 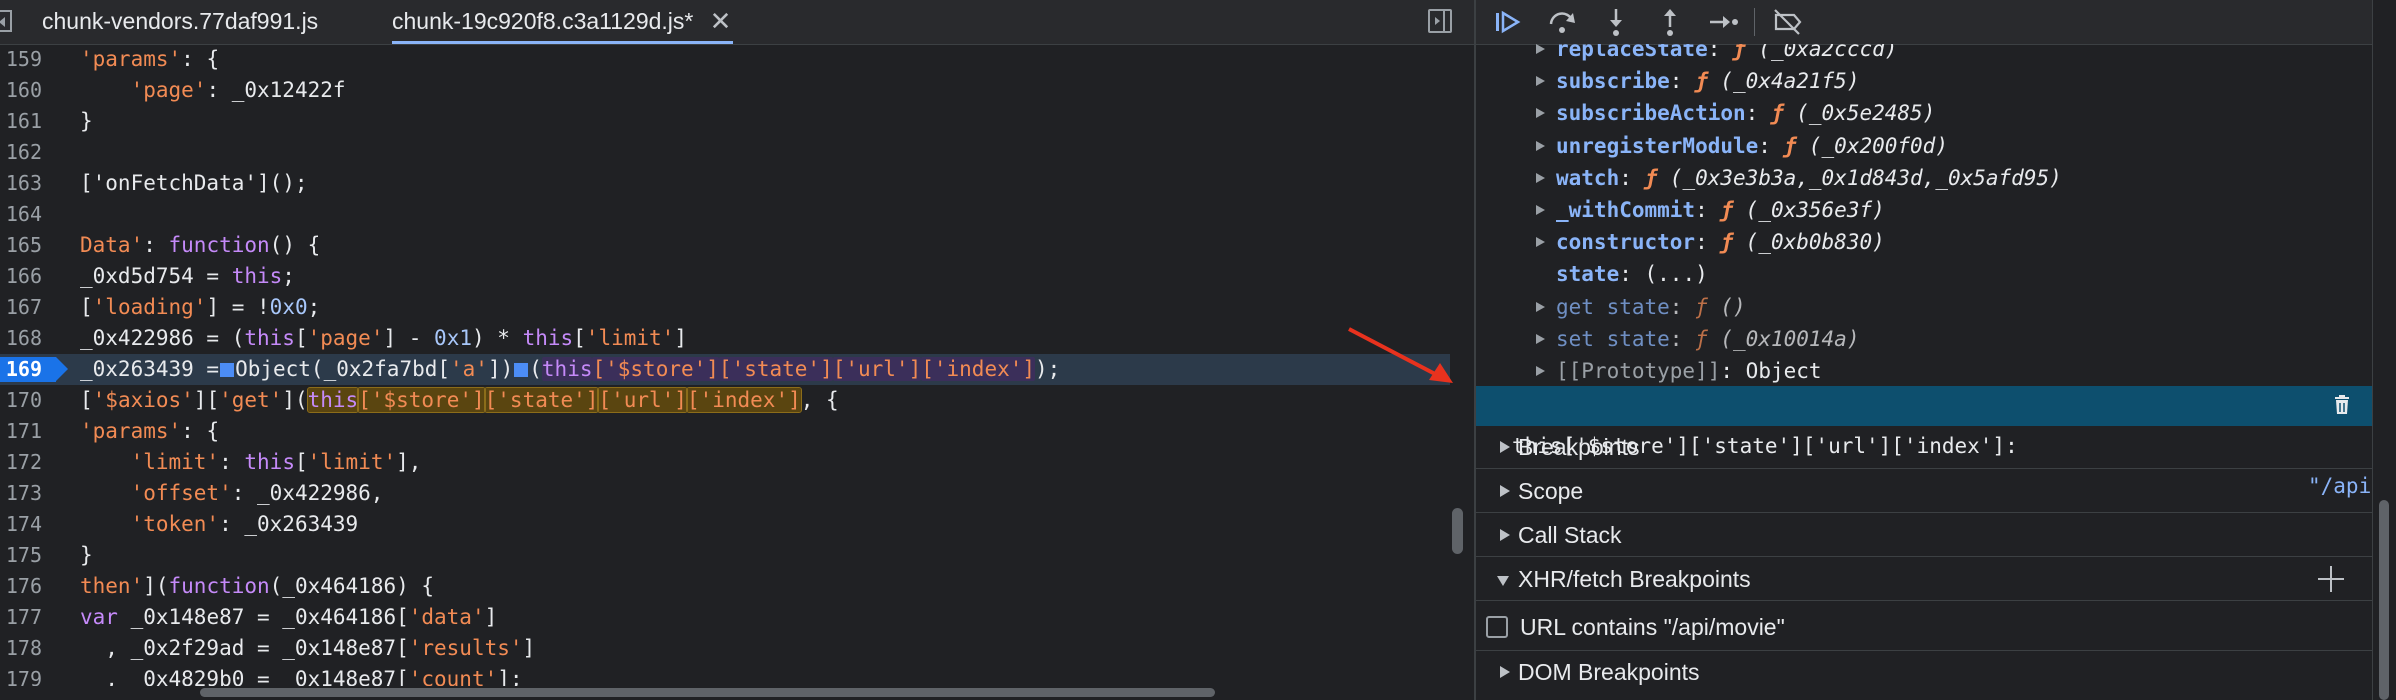 I want to click on code-line: 175}, so click(x=725, y=555).